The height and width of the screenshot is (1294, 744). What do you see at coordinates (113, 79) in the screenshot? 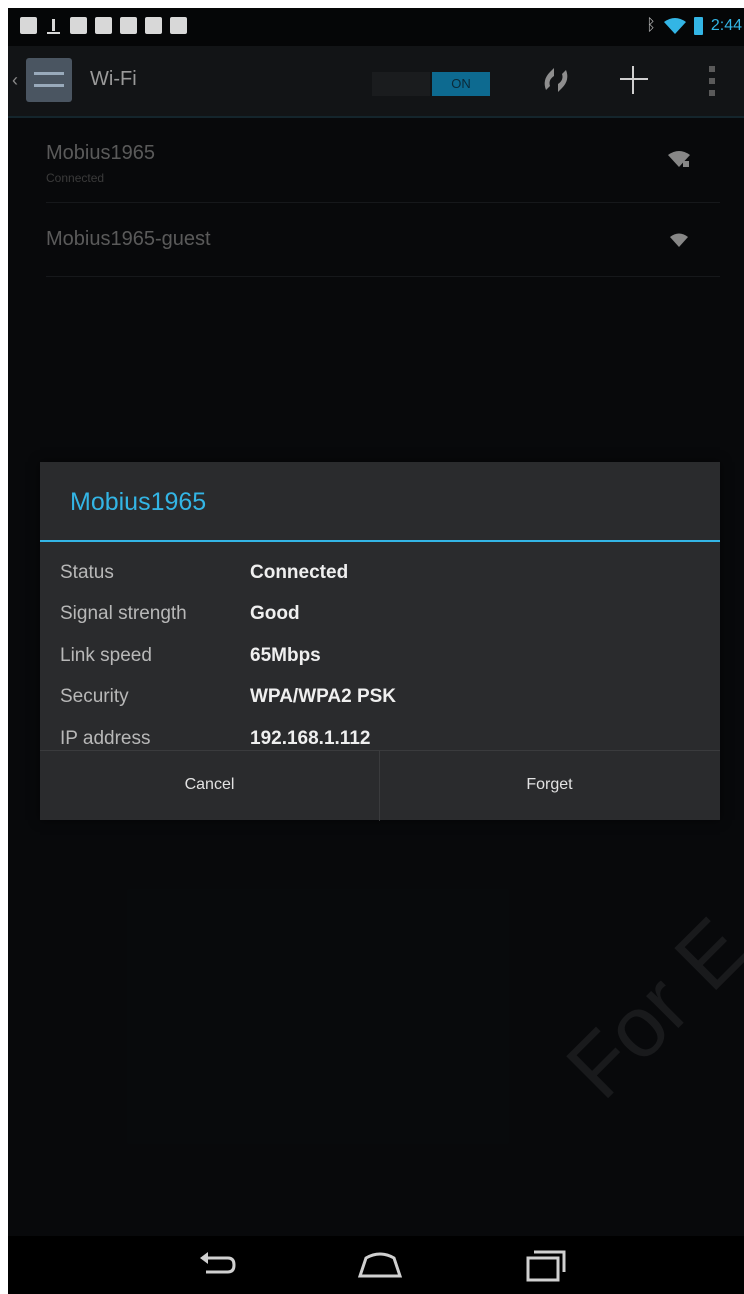
I see `page-title: Wi-Fi` at bounding box center [113, 79].